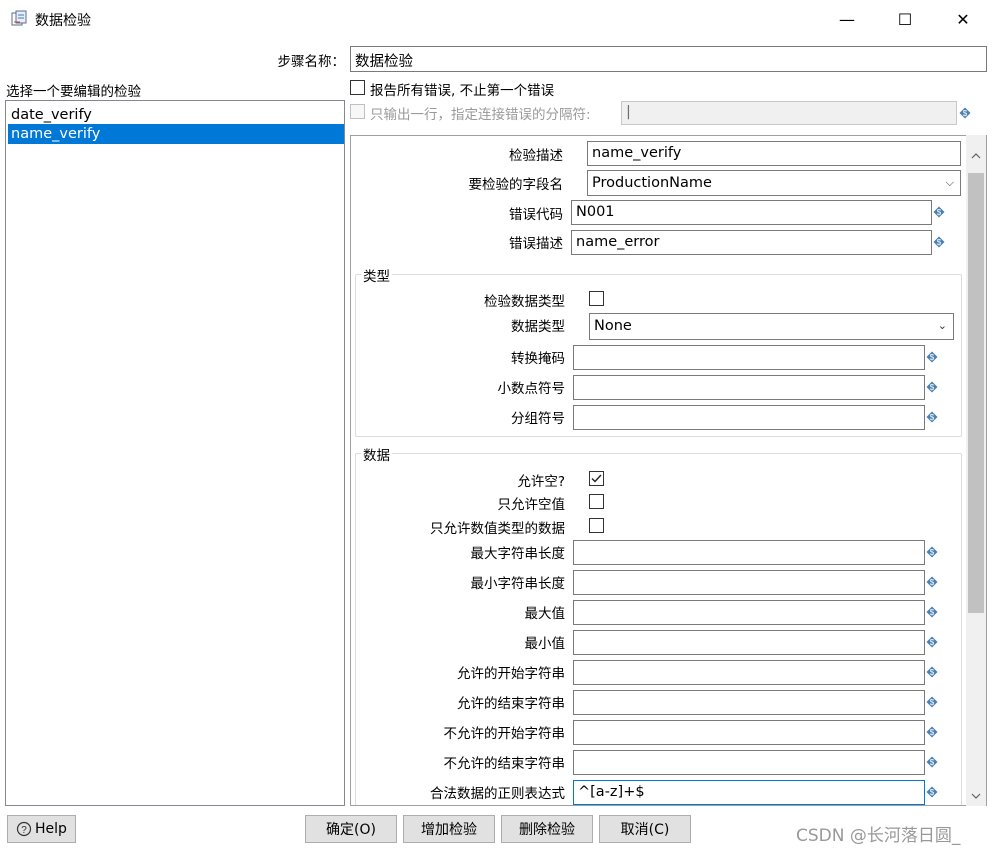  What do you see at coordinates (749, 582) in the screenshot?
I see `min-length-input` at bounding box center [749, 582].